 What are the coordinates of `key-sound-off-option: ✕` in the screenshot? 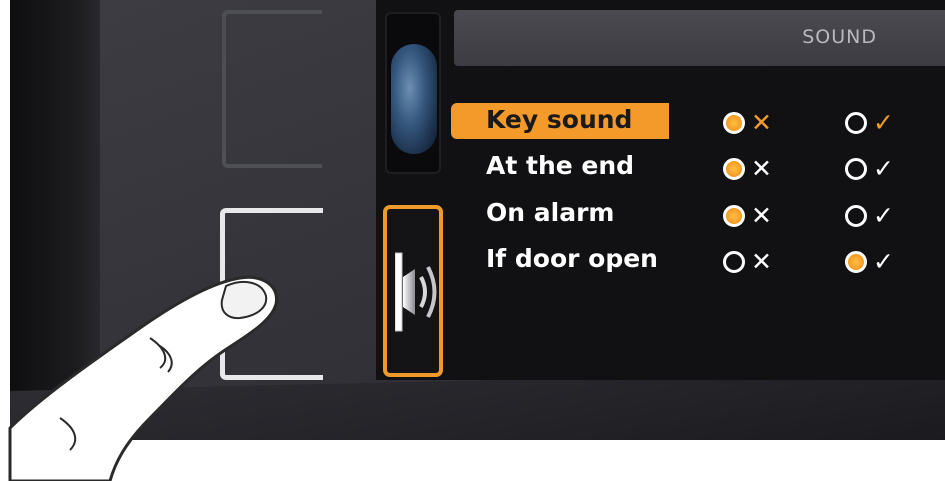 It's located at (747, 122).